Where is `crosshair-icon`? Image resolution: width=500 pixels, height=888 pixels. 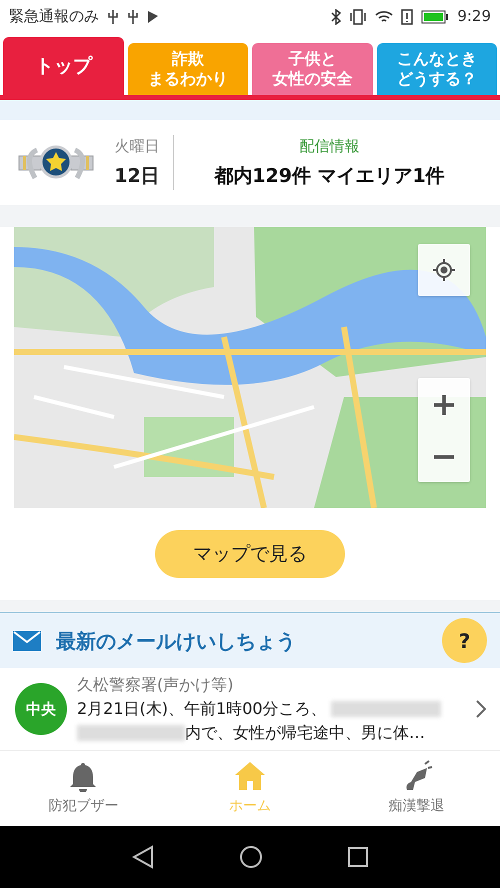
crosshair-icon is located at coordinates (444, 270).